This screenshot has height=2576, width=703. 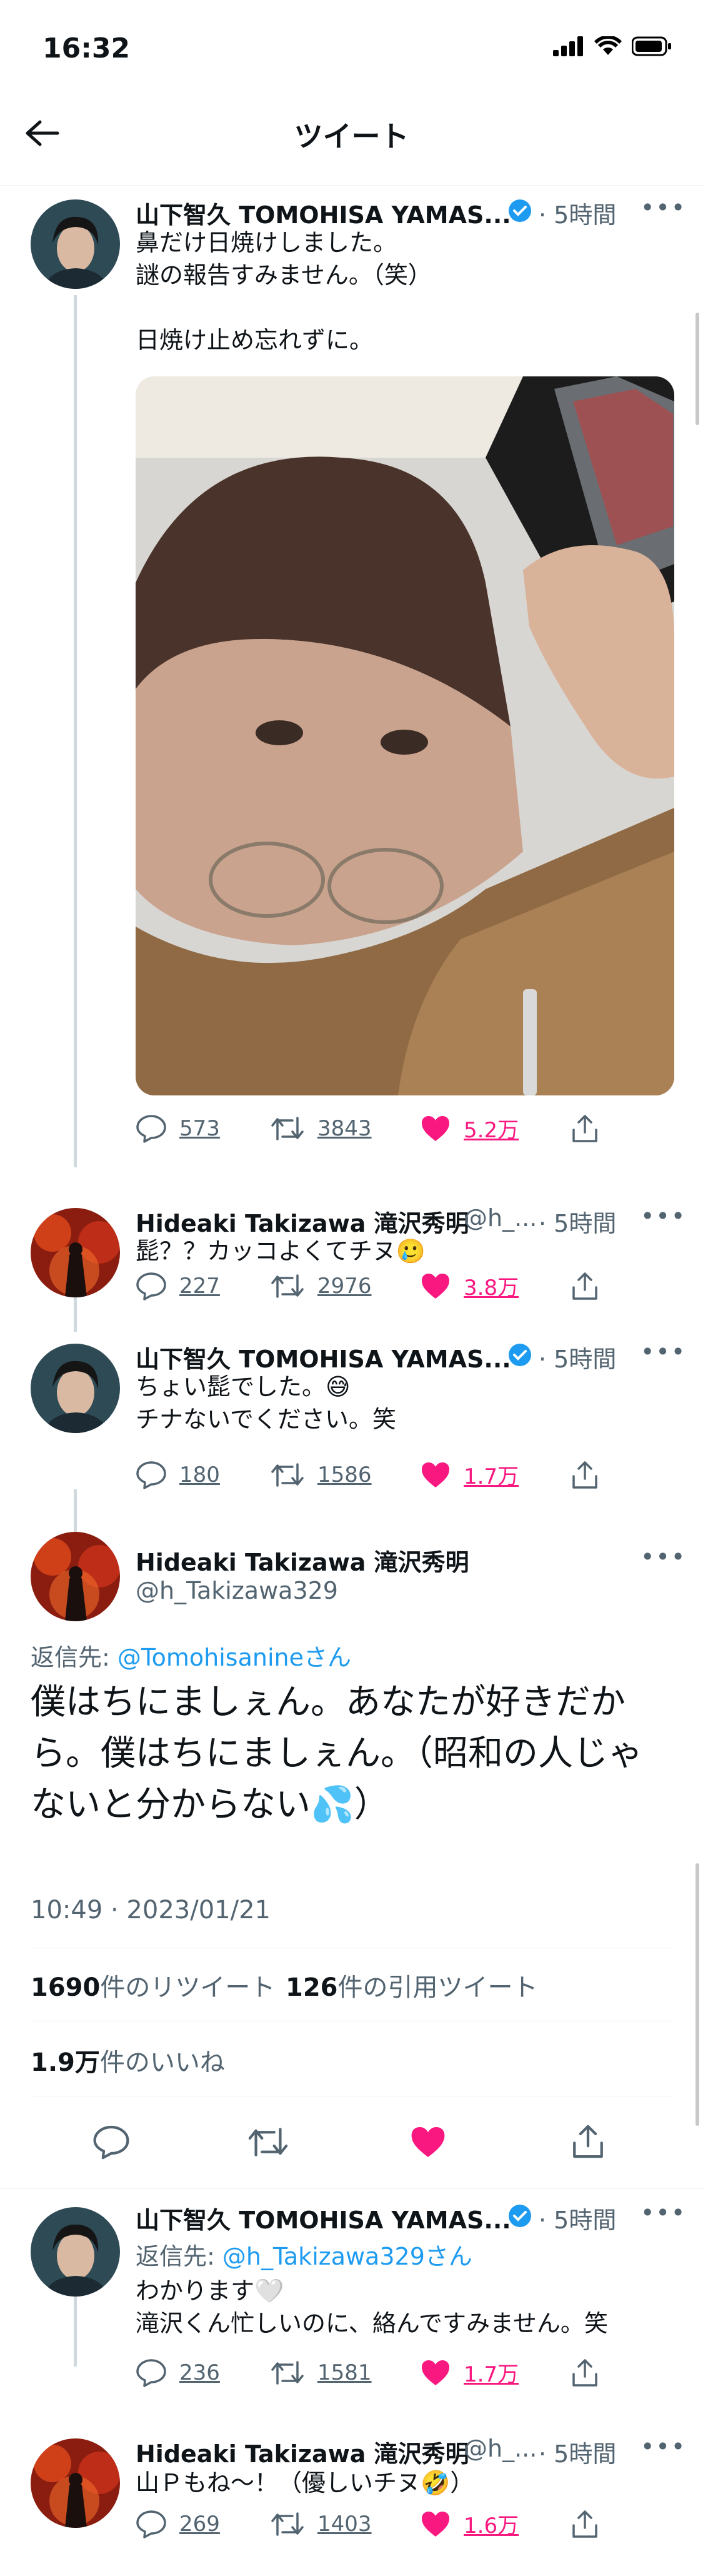 I want to click on reply-to-link: @Tomohisanine, so click(x=210, y=1657).